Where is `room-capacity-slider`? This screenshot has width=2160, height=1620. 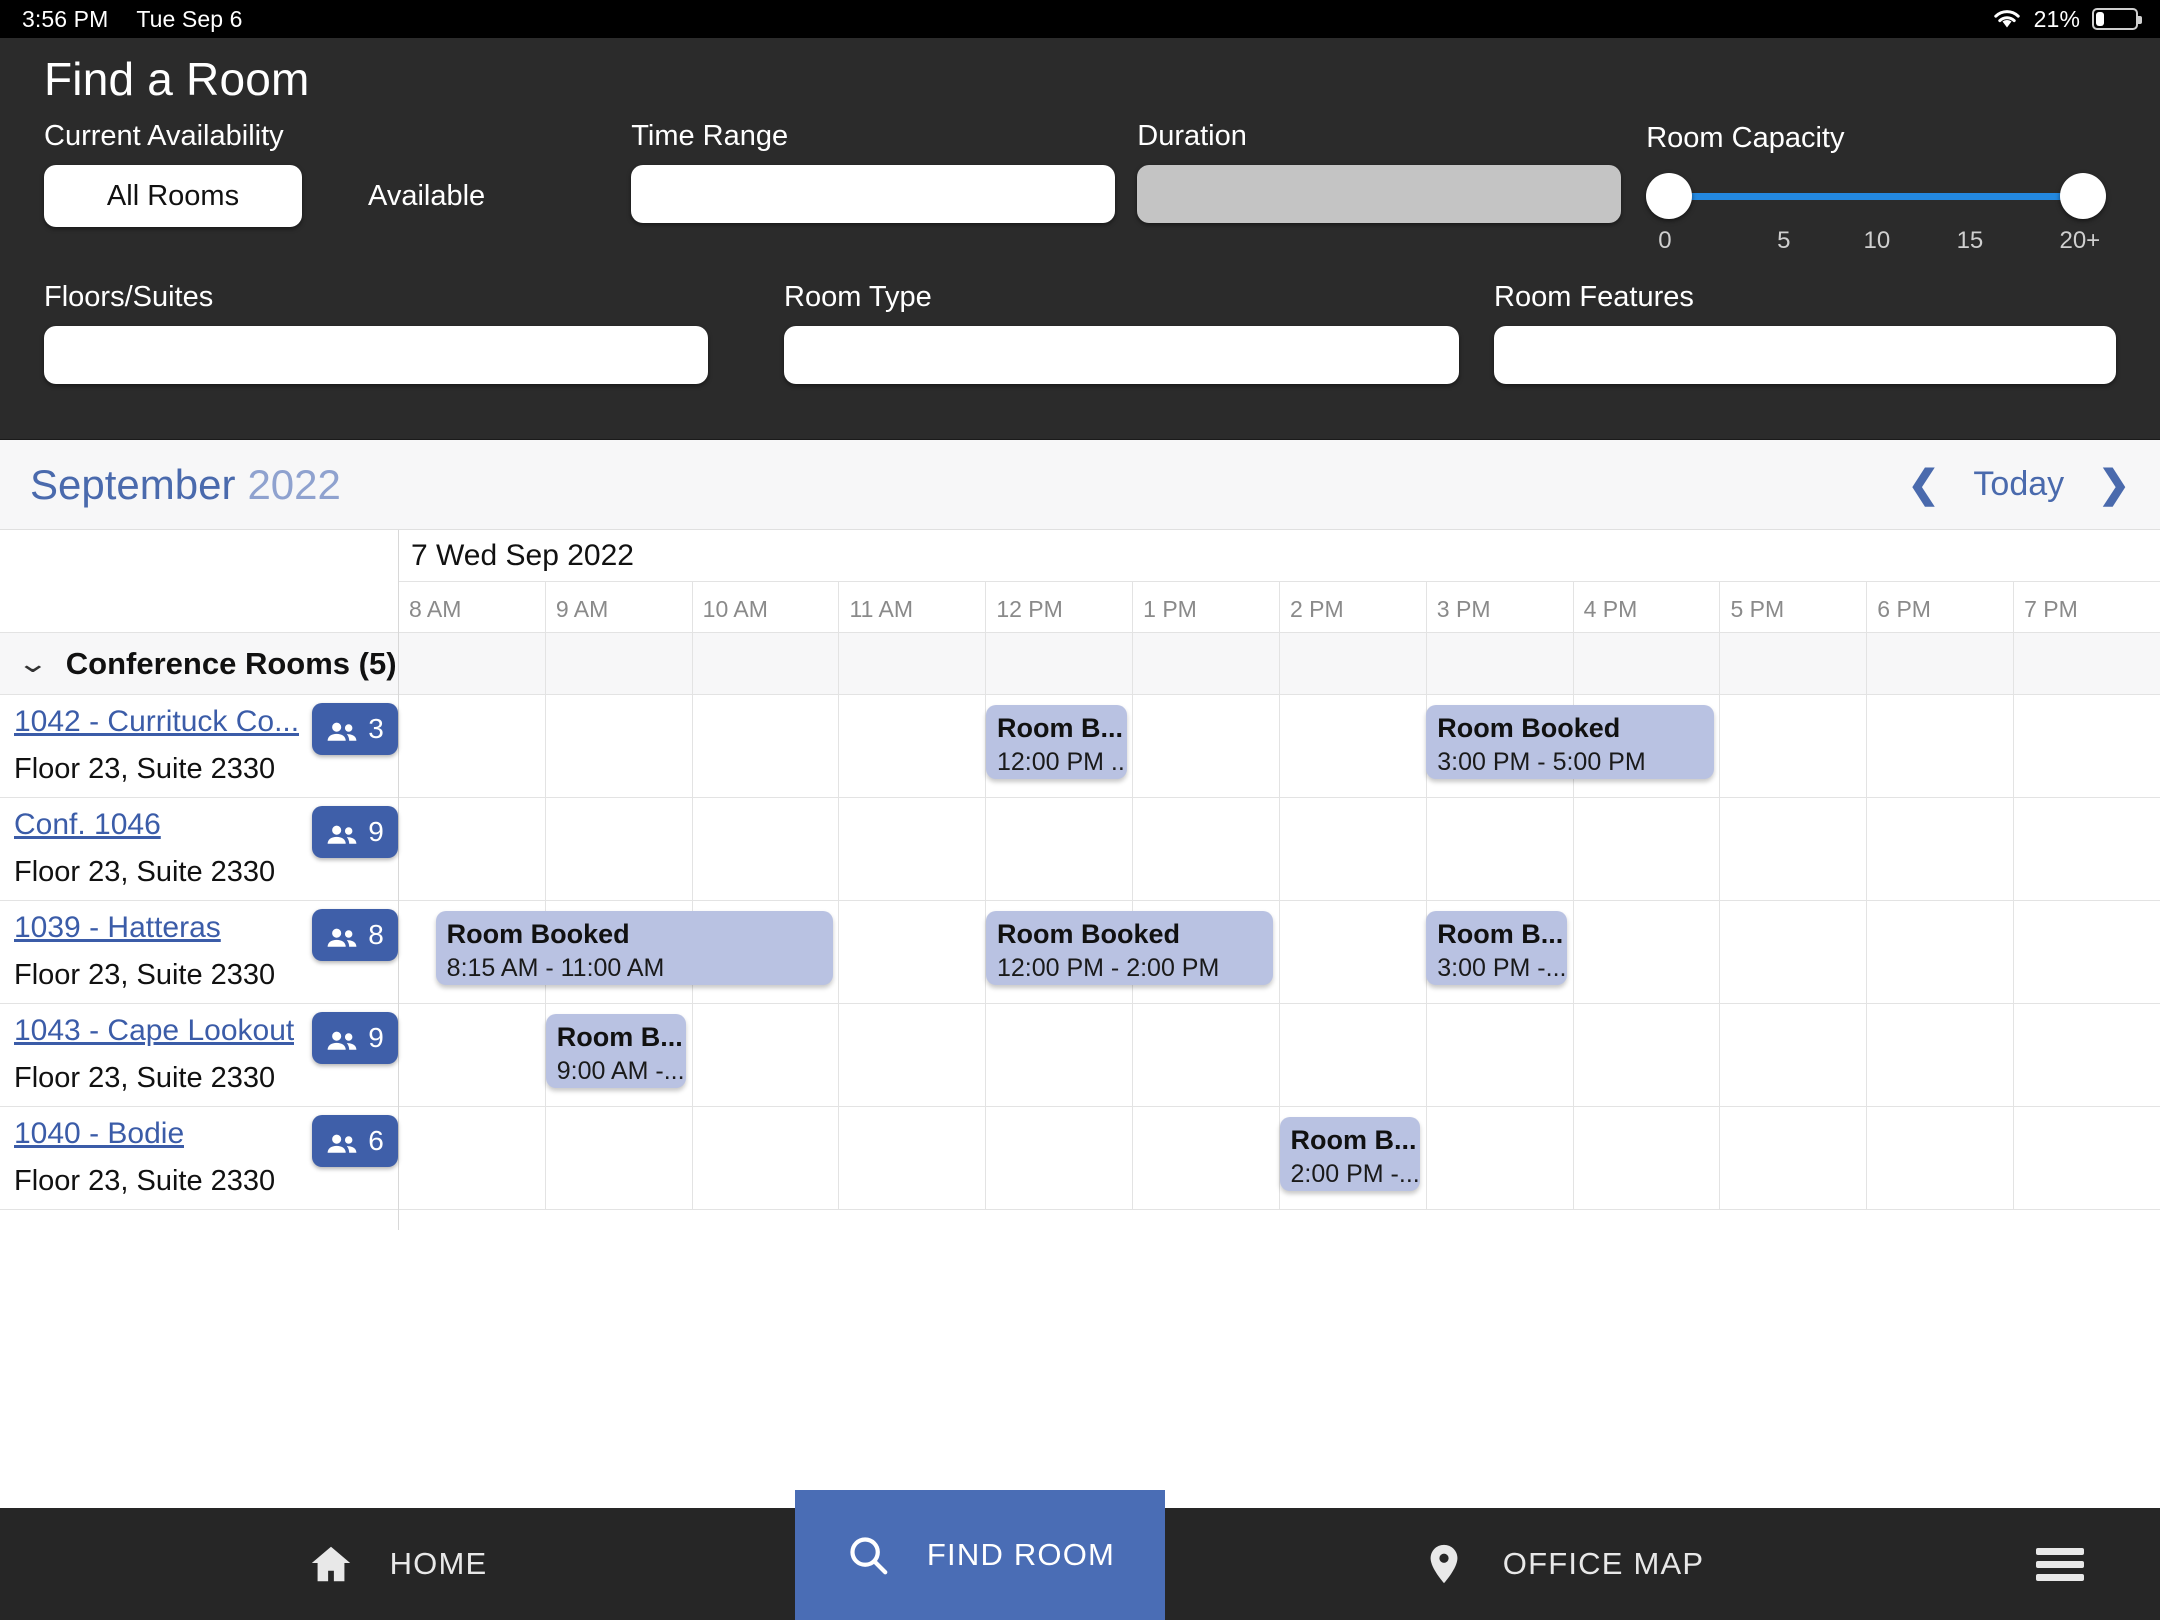
room-capacity-slider is located at coordinates (1876, 196).